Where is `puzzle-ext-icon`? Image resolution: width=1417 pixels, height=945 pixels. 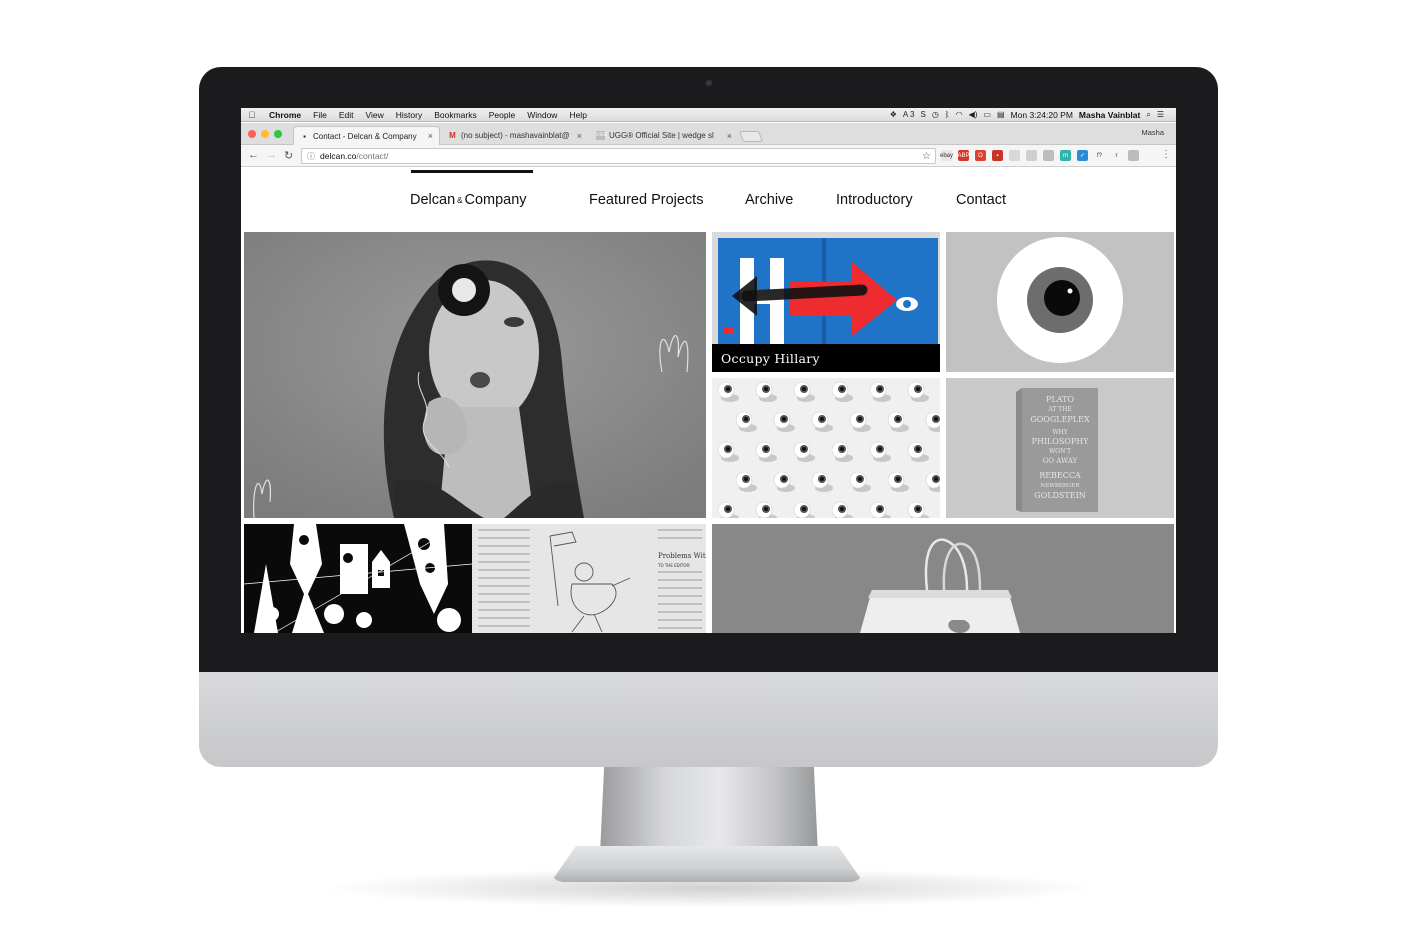 puzzle-ext-icon is located at coordinates (1048, 155).